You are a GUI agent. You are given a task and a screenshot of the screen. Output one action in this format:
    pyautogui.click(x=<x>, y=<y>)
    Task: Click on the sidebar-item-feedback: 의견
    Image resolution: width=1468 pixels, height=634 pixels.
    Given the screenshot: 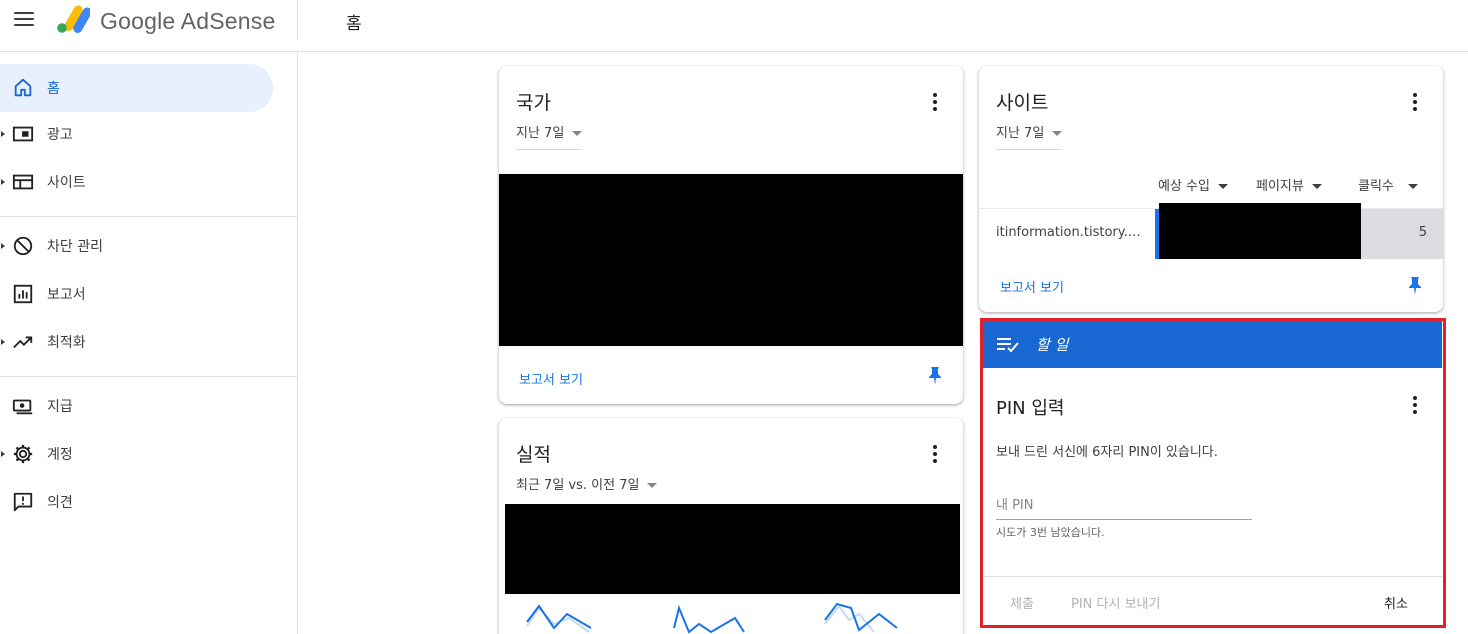 What is the action you would take?
    pyautogui.click(x=136, y=502)
    